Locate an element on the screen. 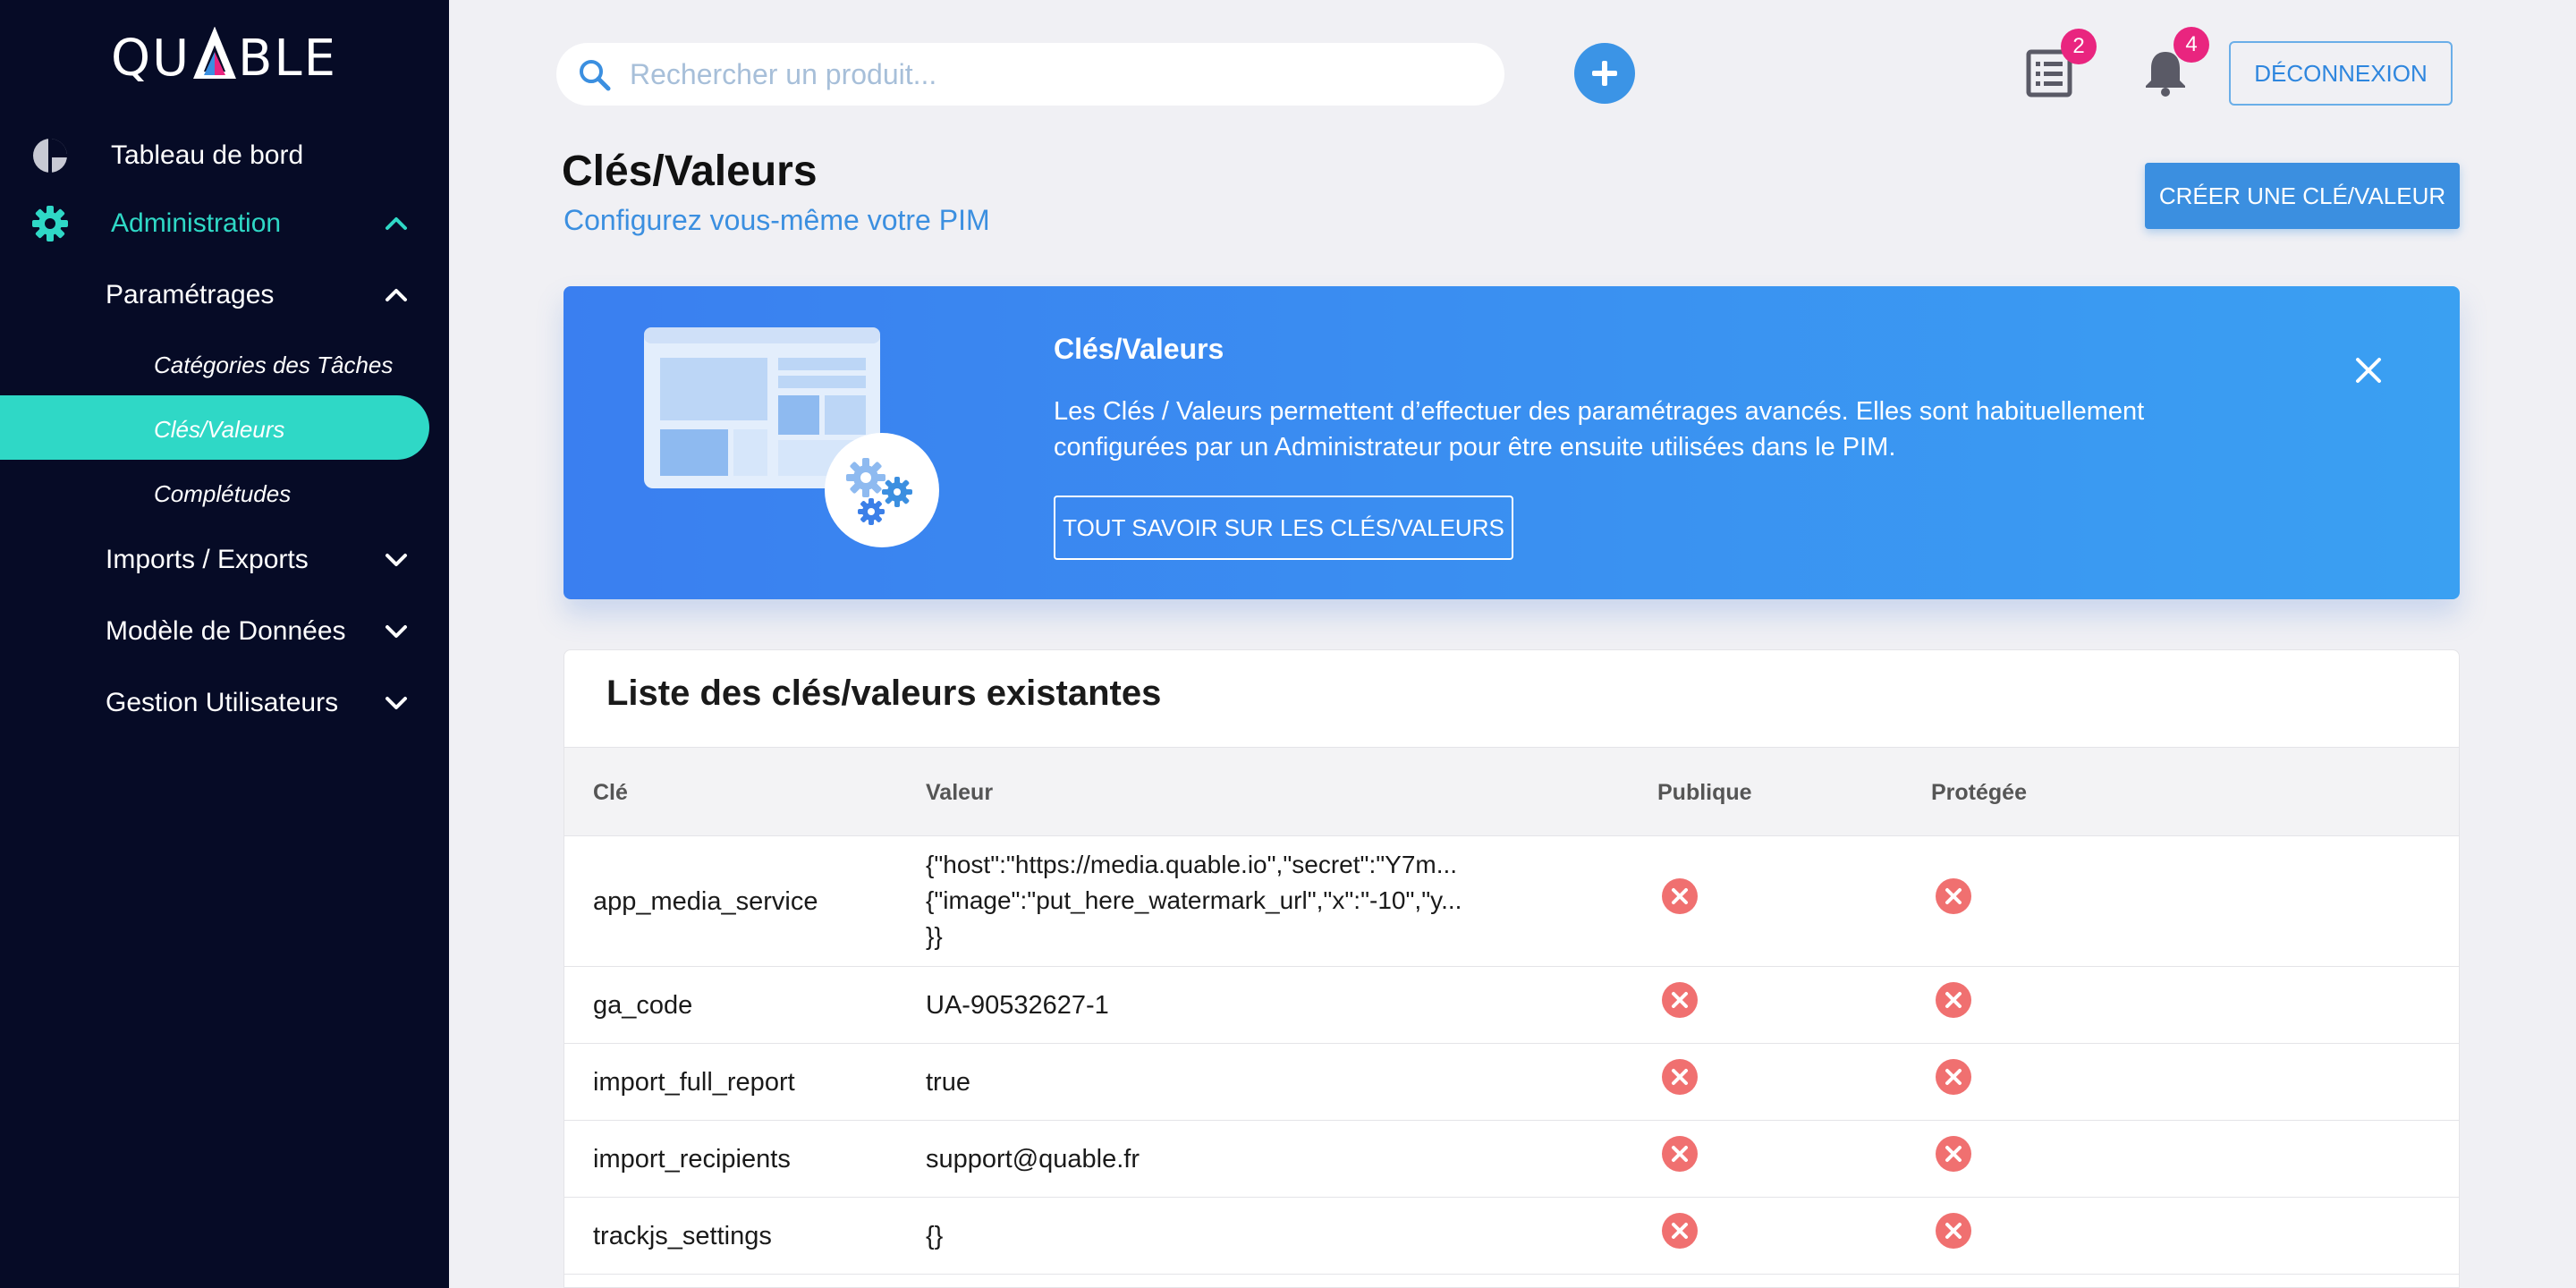 The image size is (2576, 1288). svg-text: QU is located at coordinates (151, 58).